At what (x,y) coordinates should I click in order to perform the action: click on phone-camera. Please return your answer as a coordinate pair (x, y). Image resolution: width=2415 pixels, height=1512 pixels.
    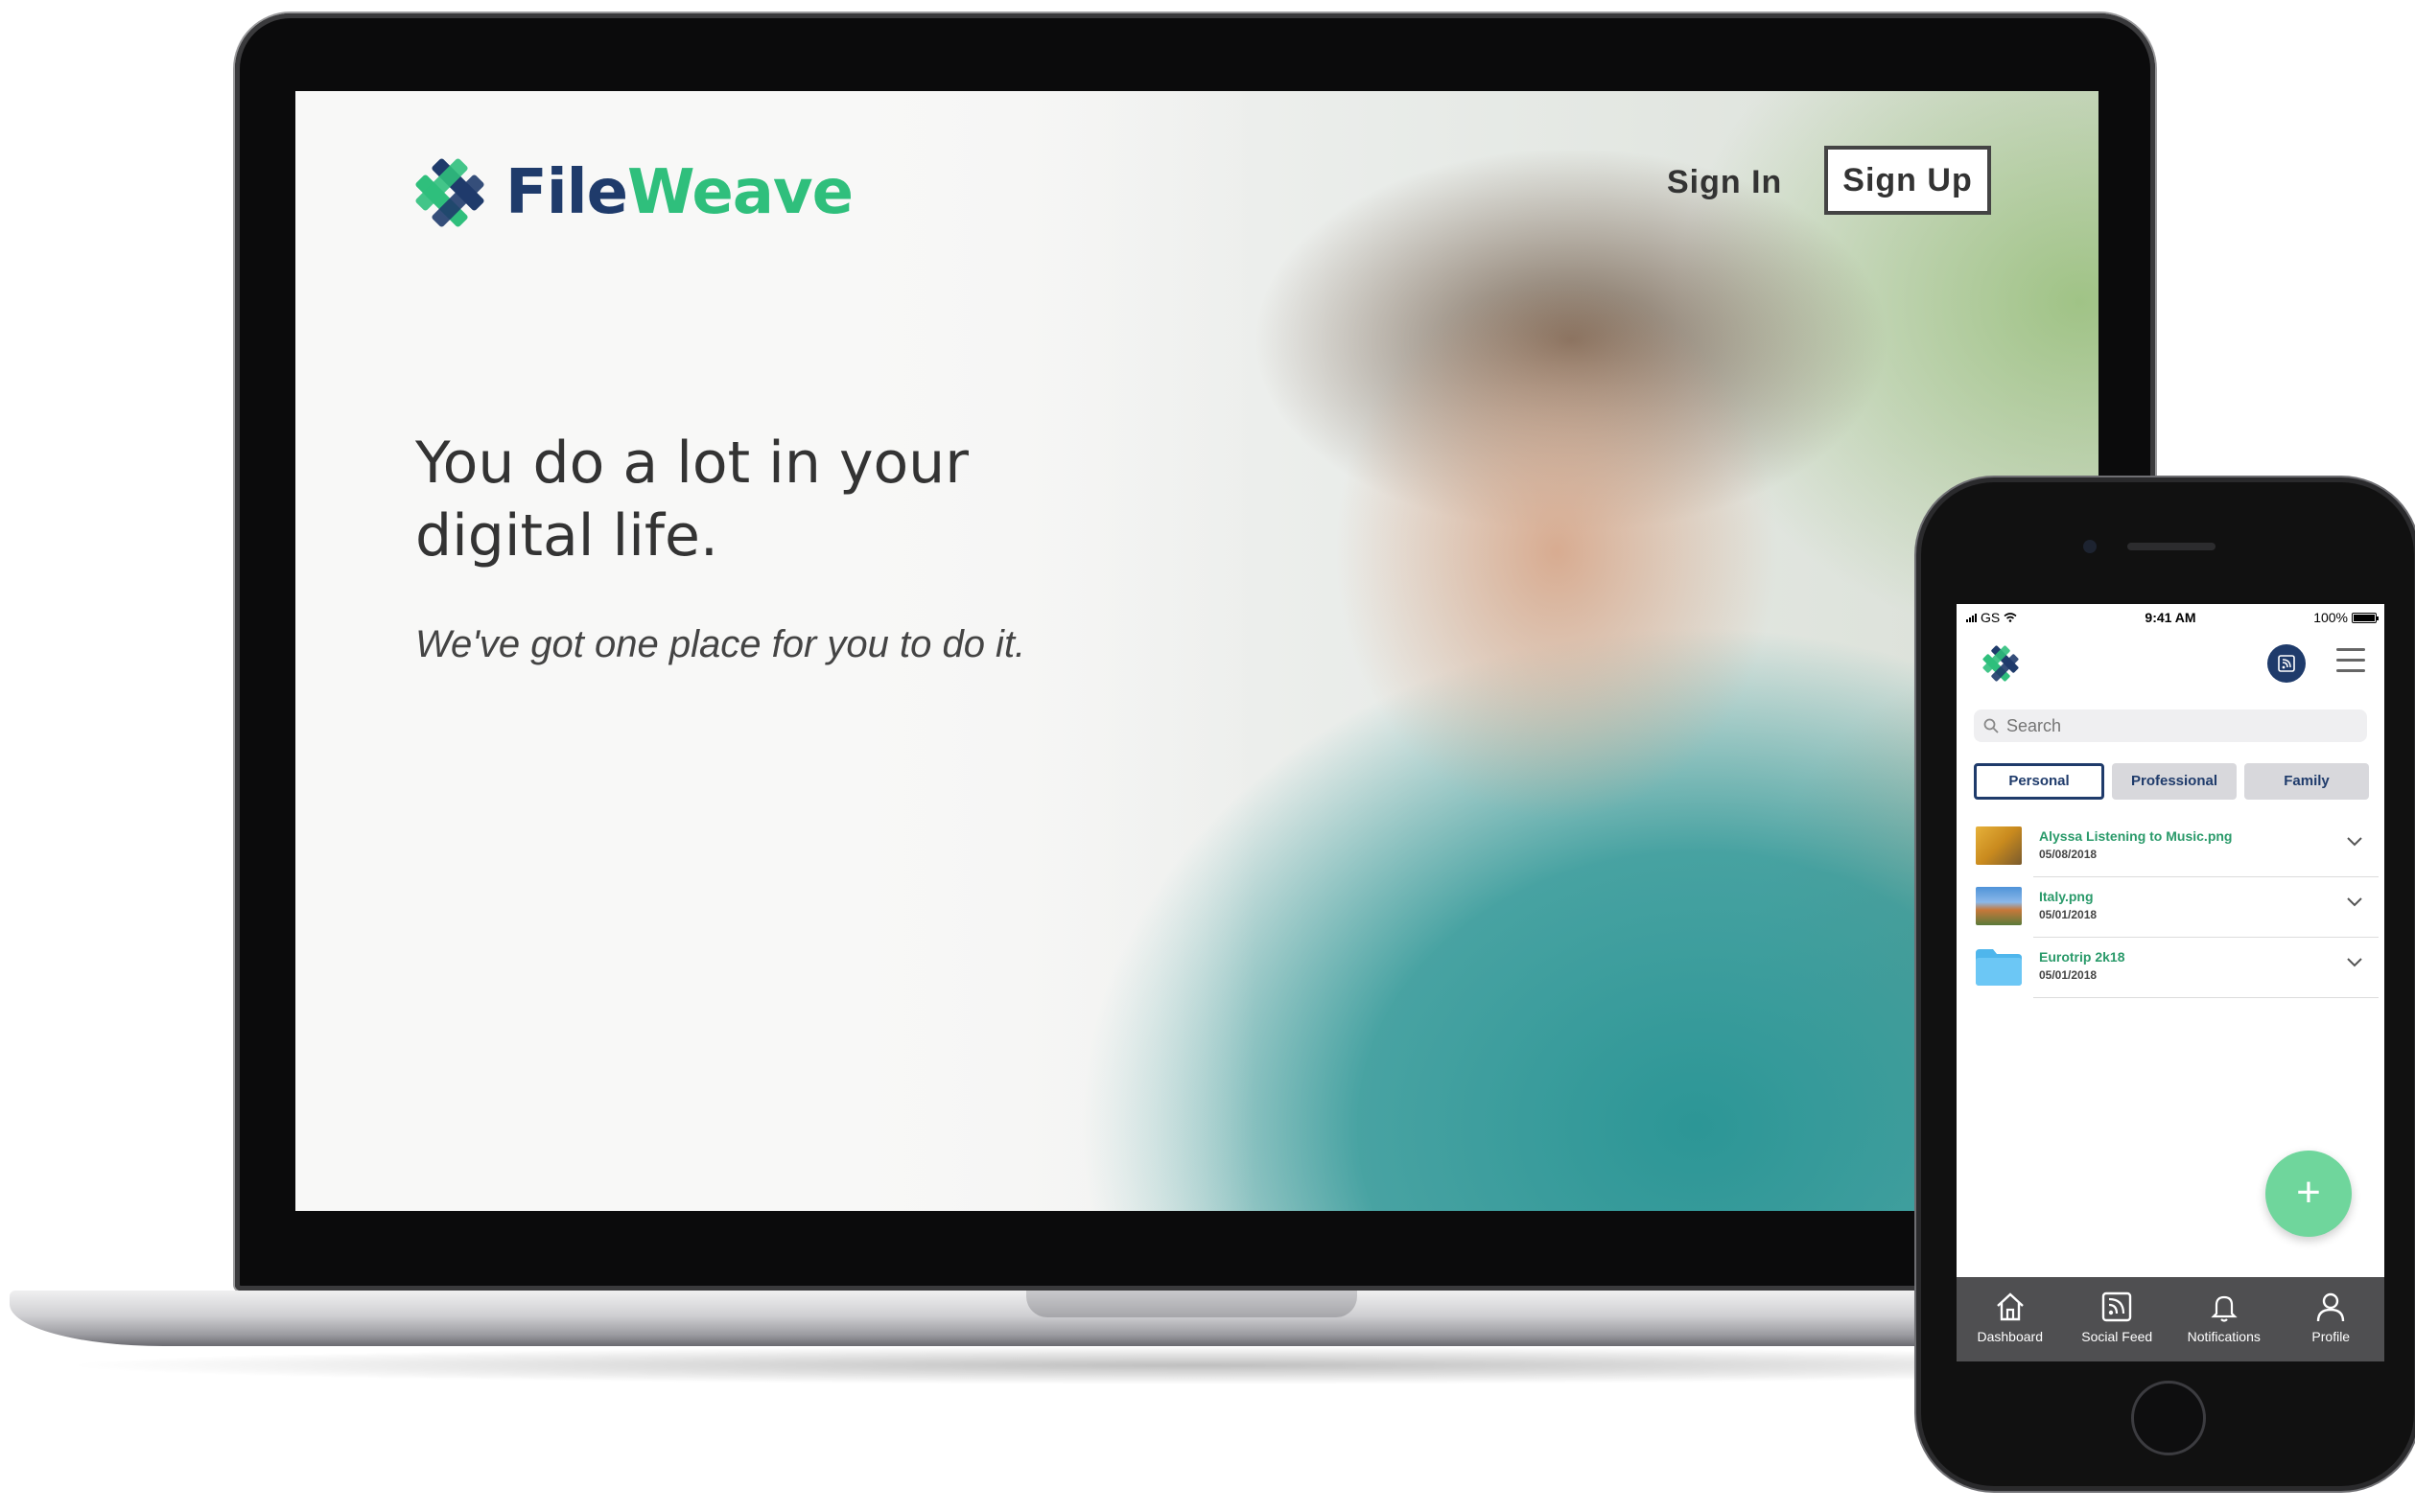
    Looking at the image, I should click on (2090, 546).